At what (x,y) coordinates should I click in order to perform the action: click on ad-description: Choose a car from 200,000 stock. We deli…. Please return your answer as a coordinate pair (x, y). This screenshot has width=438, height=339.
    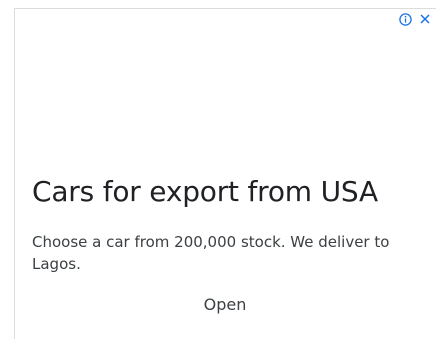
    Looking at the image, I should click on (211, 253).